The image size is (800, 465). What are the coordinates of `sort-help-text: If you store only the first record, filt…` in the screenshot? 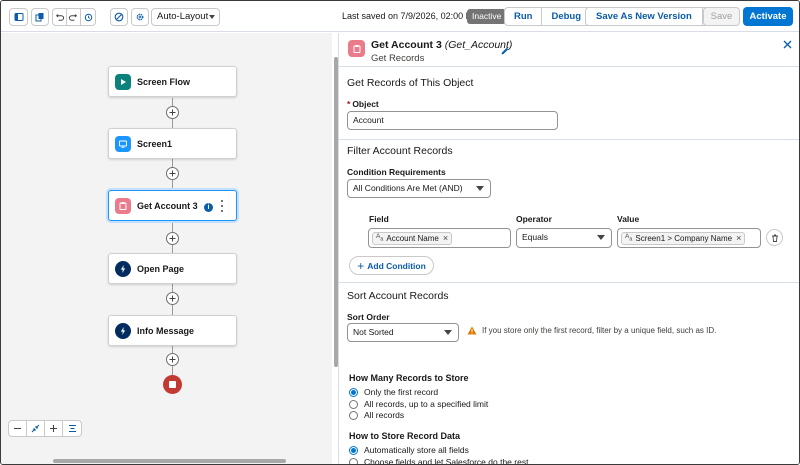 It's located at (599, 330).